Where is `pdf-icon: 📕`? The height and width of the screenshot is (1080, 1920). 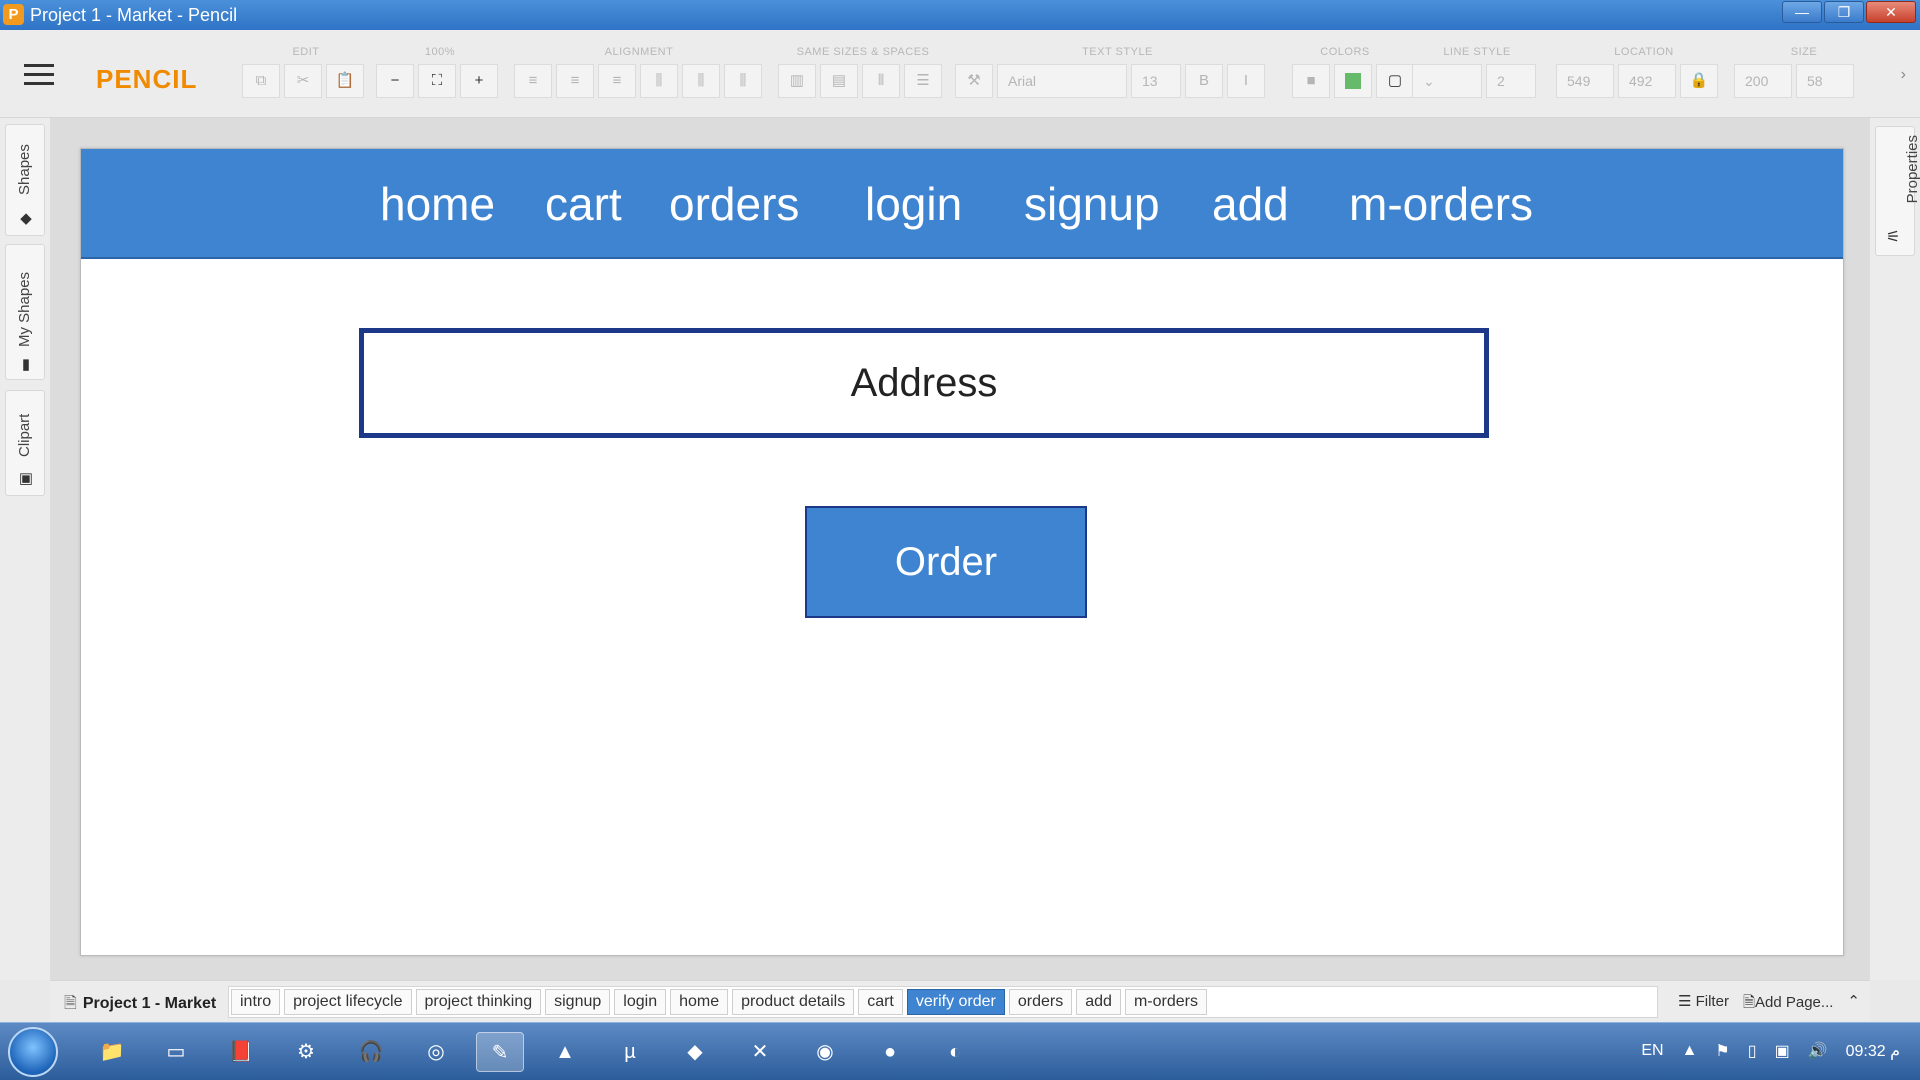 pdf-icon: 📕 is located at coordinates (241, 1052).